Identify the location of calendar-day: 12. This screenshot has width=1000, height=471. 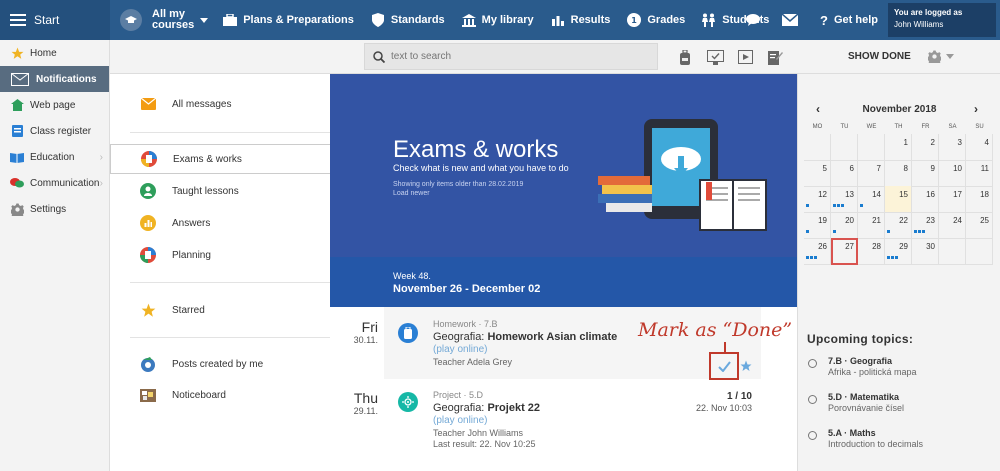
(817, 199).